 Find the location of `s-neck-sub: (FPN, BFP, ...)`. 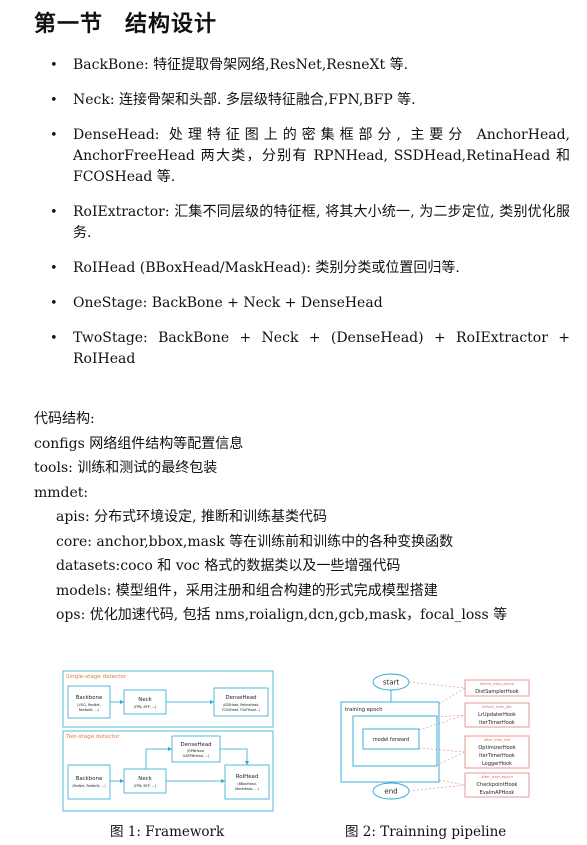

s-neck-sub: (FPN, BFP, ...) is located at coordinates (145, 707).